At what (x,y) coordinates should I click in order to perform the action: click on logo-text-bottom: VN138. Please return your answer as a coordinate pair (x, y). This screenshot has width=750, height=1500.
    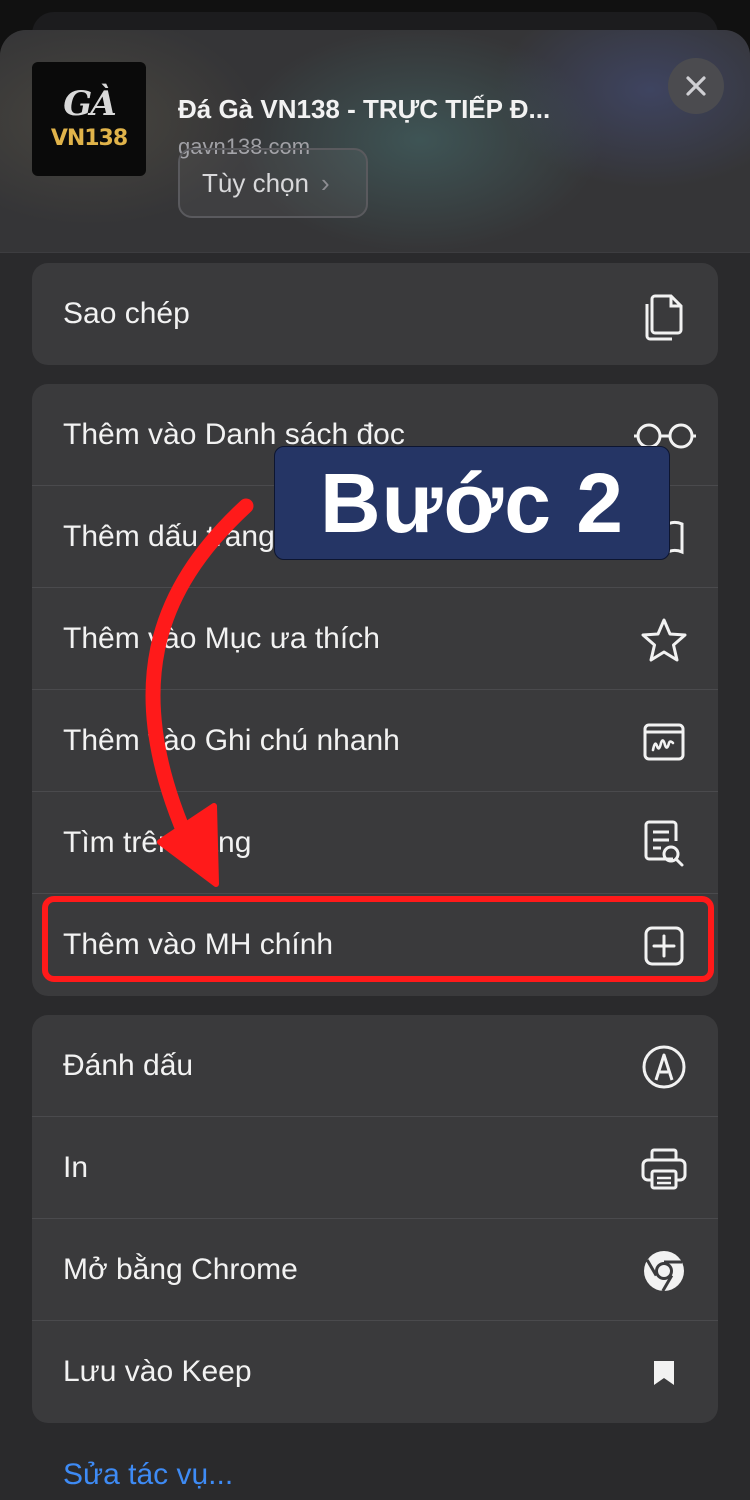
    Looking at the image, I should click on (89, 138).